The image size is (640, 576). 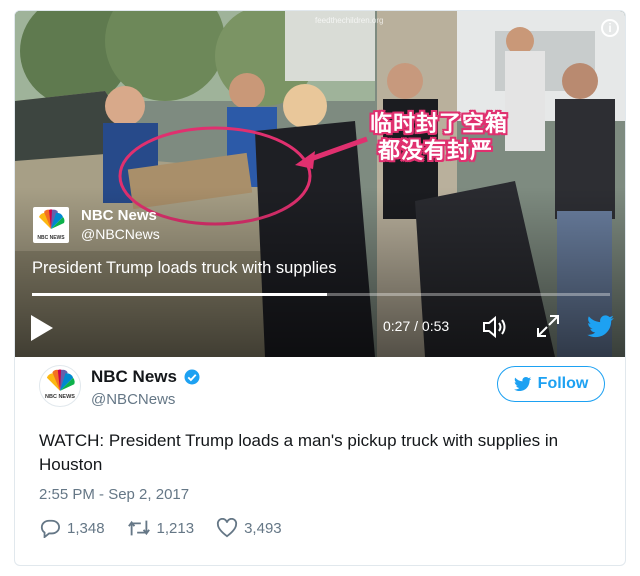 What do you see at coordinates (455, 138) in the screenshot?
I see `annotation-text: 临时封了空箱 都没有封严` at bounding box center [455, 138].